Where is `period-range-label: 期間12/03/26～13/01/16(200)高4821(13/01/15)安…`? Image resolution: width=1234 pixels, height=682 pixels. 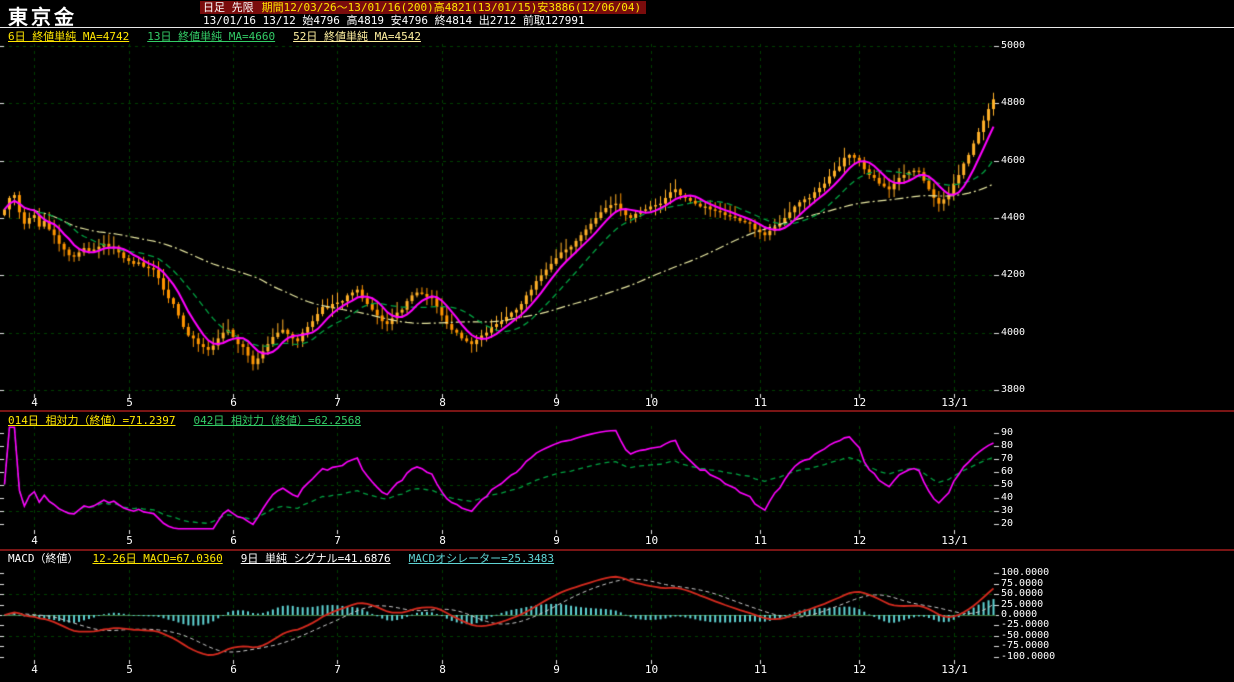 period-range-label: 期間12/03/26～13/01/16(200)高4821(13/01/15)安… is located at coordinates (451, 7).